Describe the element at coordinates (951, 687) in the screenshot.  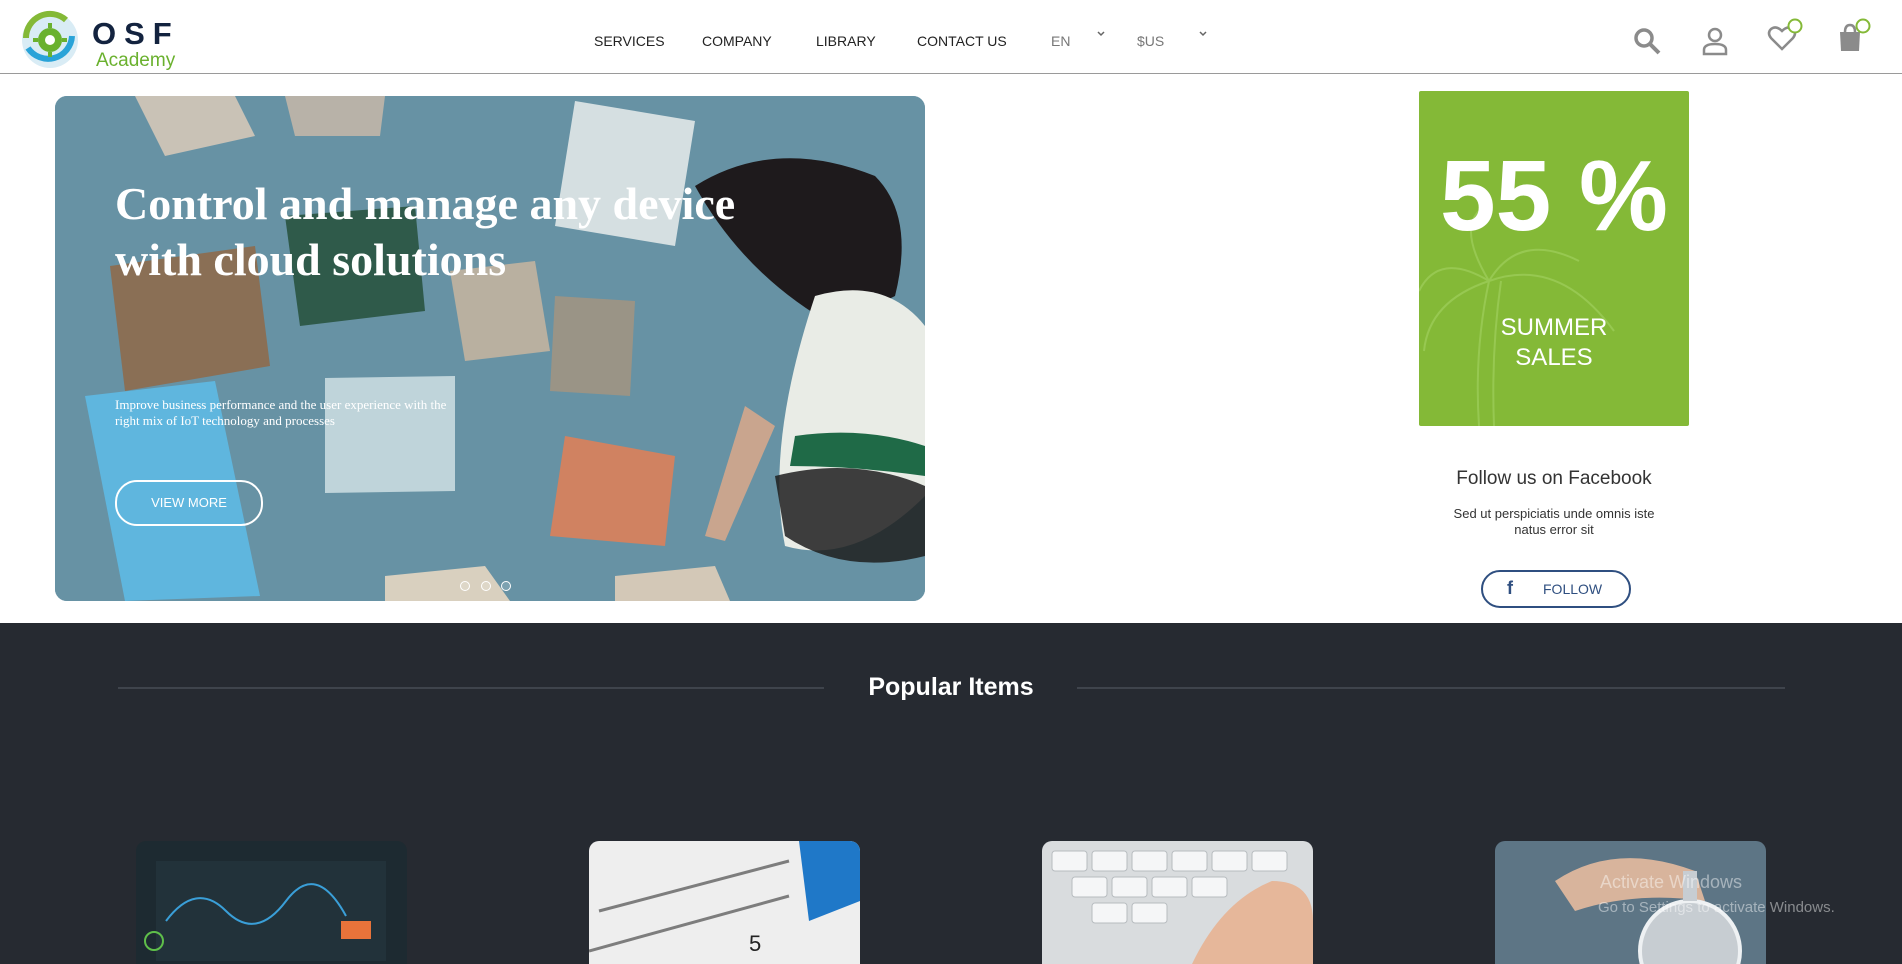
I see `popular-items-title: Popular Items` at that location.